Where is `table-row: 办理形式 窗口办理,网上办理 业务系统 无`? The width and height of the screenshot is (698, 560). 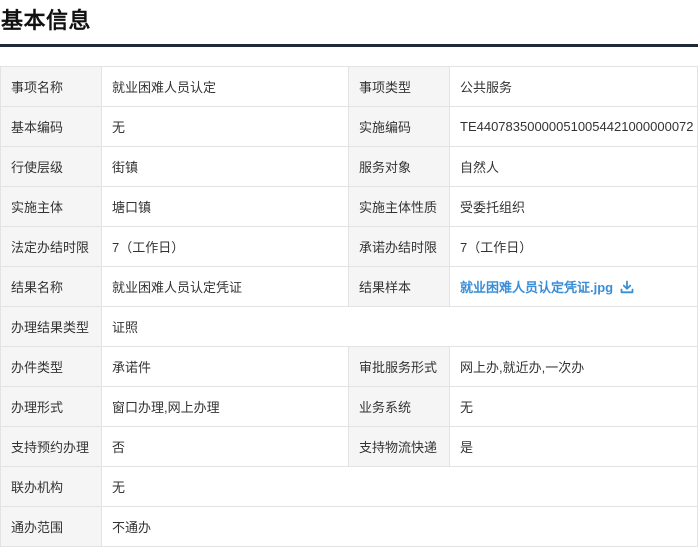
table-row: 办理形式 窗口办理,网上办理 业务系统 无 is located at coordinates (349, 406).